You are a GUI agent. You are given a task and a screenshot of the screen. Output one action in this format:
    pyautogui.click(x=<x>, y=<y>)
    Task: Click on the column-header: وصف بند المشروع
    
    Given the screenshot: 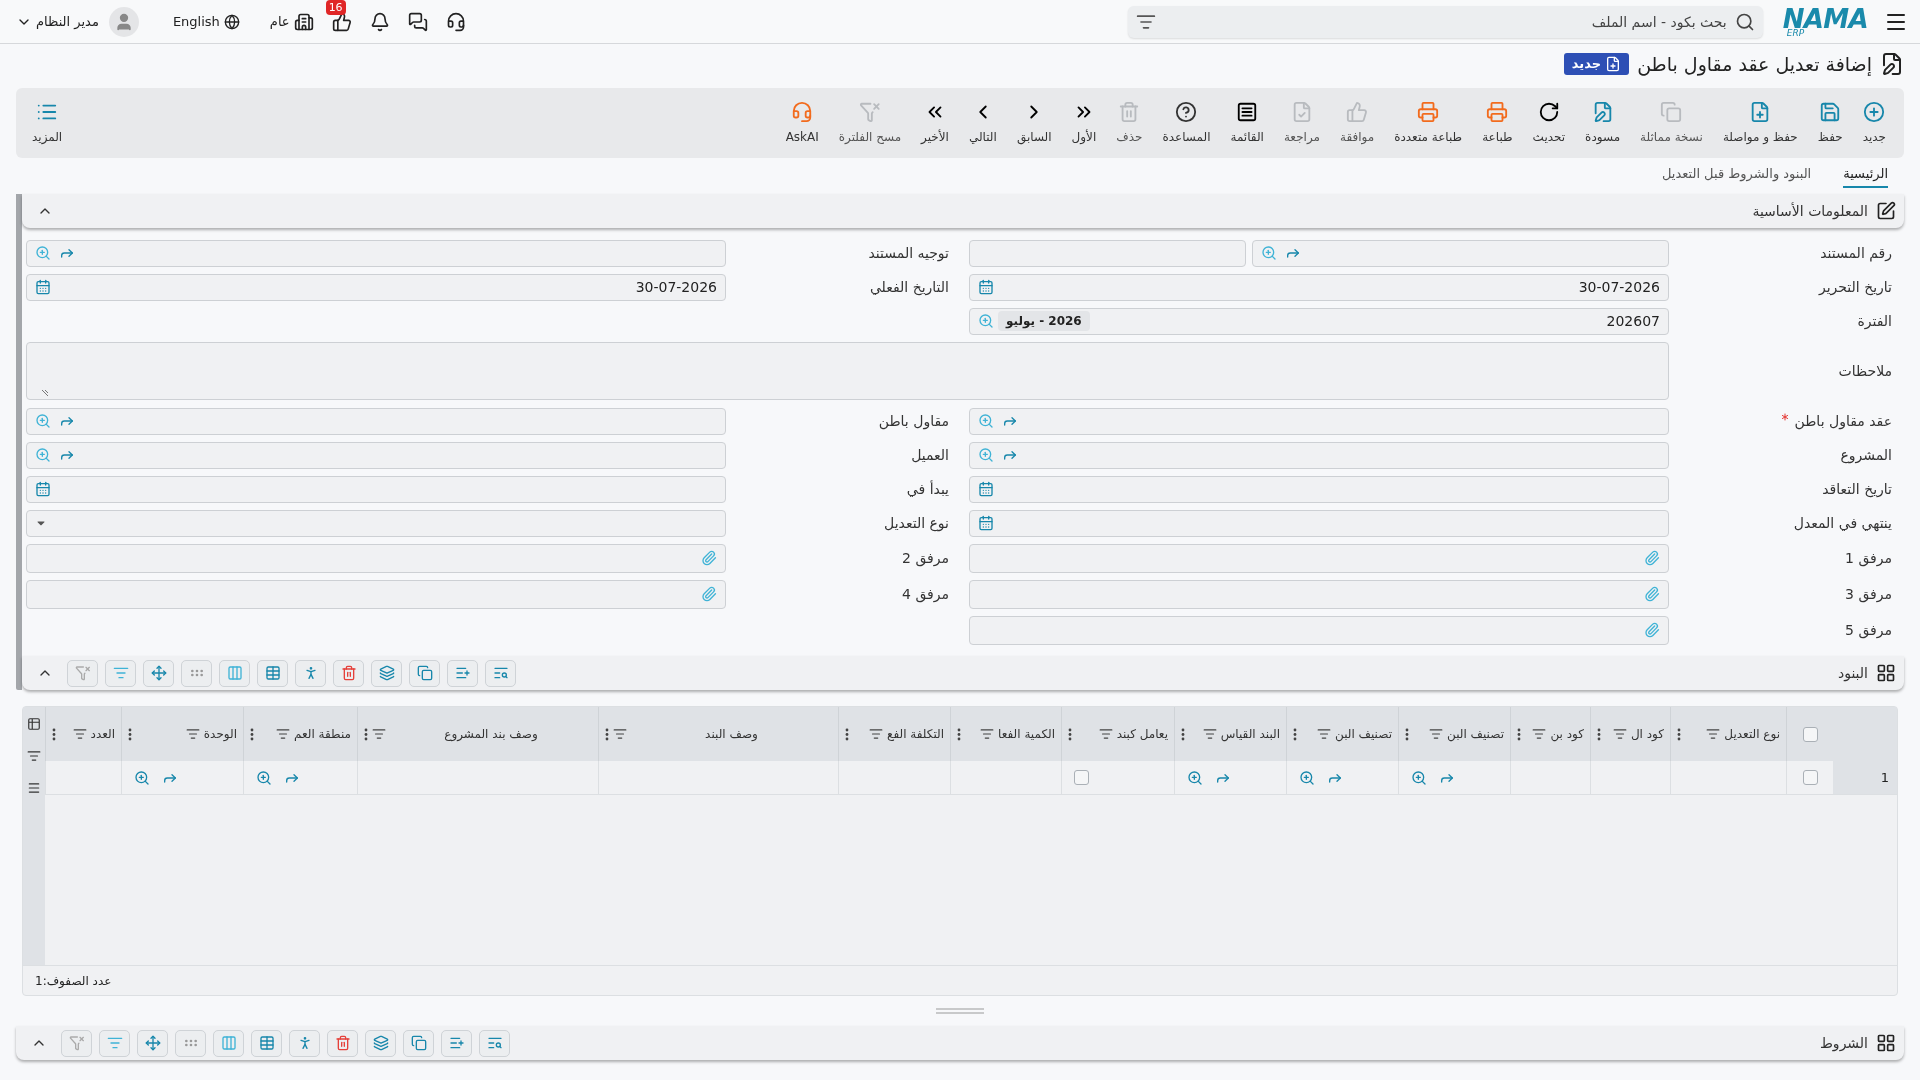 What is the action you would take?
    pyautogui.click(x=477, y=734)
    